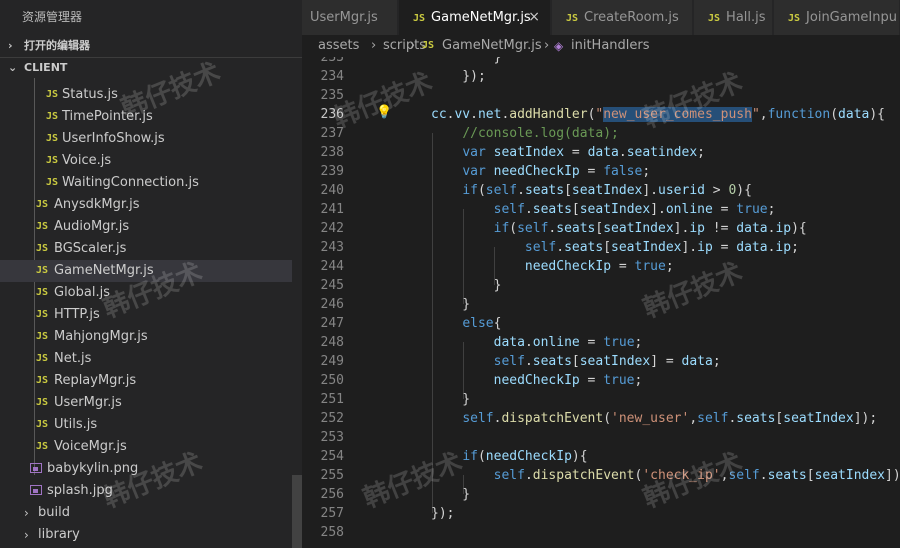 This screenshot has width=900, height=548. What do you see at coordinates (146, 161) in the screenshot?
I see `sidebar-item-voice-js: JS Voice.js` at bounding box center [146, 161].